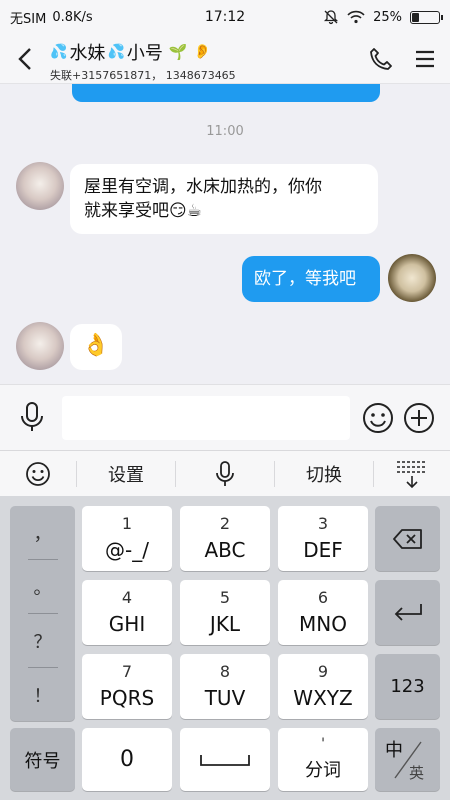 The width and height of the screenshot is (450, 800). I want to click on punct-period-key: 。, so click(42, 586).